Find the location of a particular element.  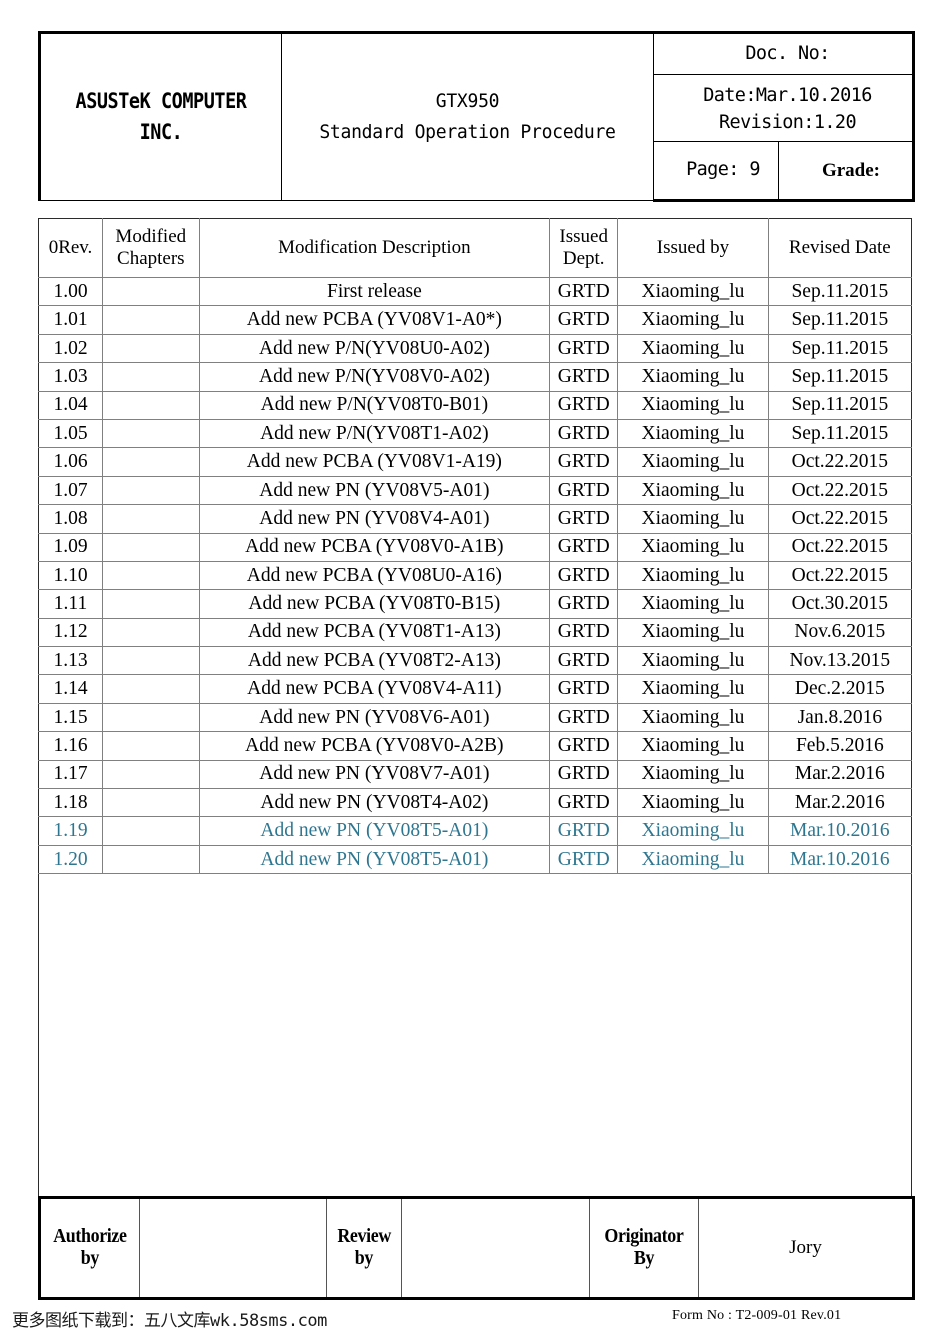

cell-rev: 1.16 is located at coordinates (70, 746).